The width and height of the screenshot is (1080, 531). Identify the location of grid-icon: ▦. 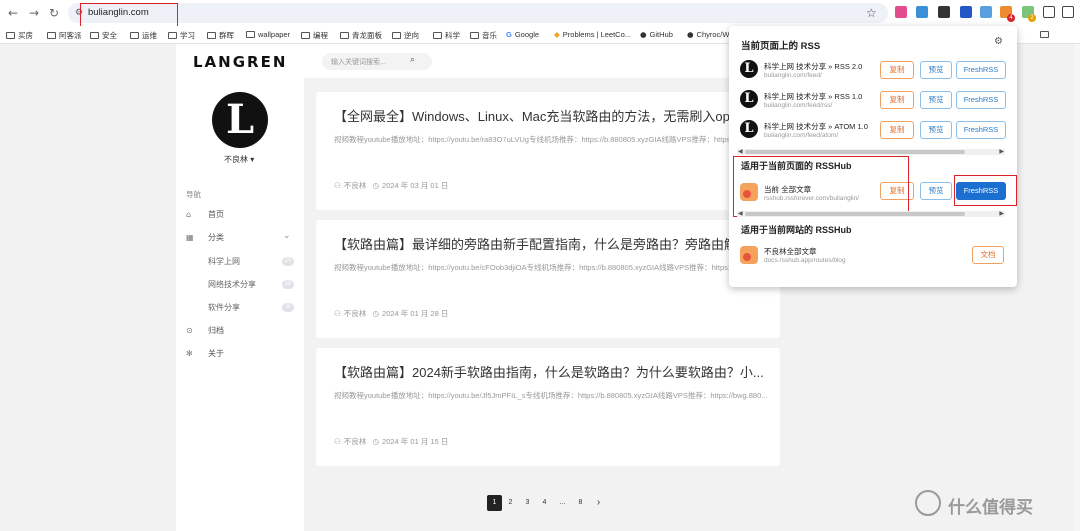
(190, 237).